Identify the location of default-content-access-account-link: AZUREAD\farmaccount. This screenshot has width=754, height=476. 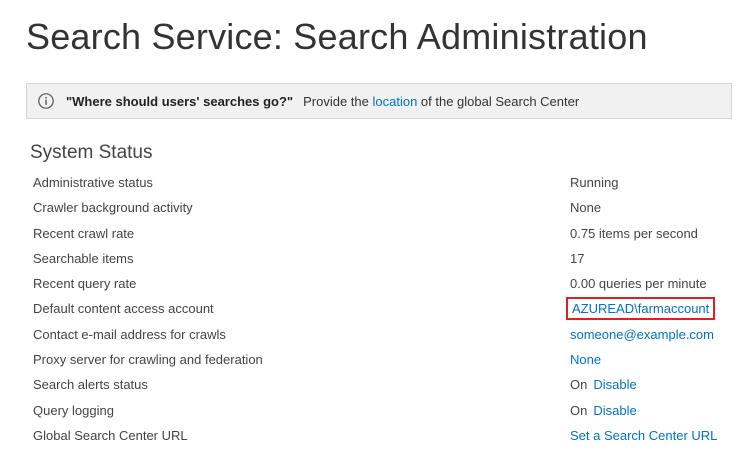
(640, 309).